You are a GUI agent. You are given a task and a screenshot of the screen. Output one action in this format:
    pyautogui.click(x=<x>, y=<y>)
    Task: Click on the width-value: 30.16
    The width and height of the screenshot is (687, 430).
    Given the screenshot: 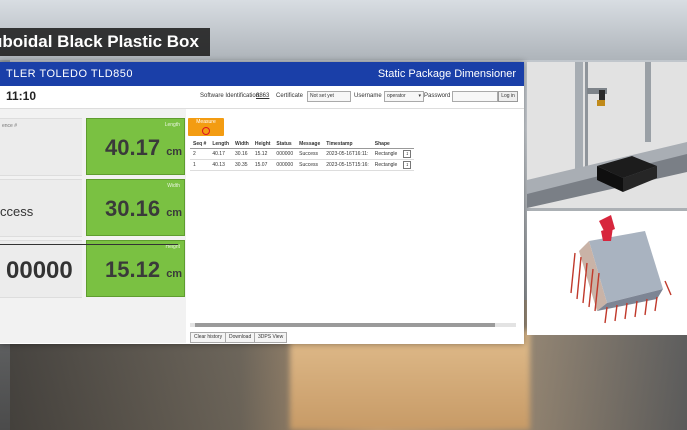 What is the action you would take?
    pyautogui.click(x=133, y=208)
    